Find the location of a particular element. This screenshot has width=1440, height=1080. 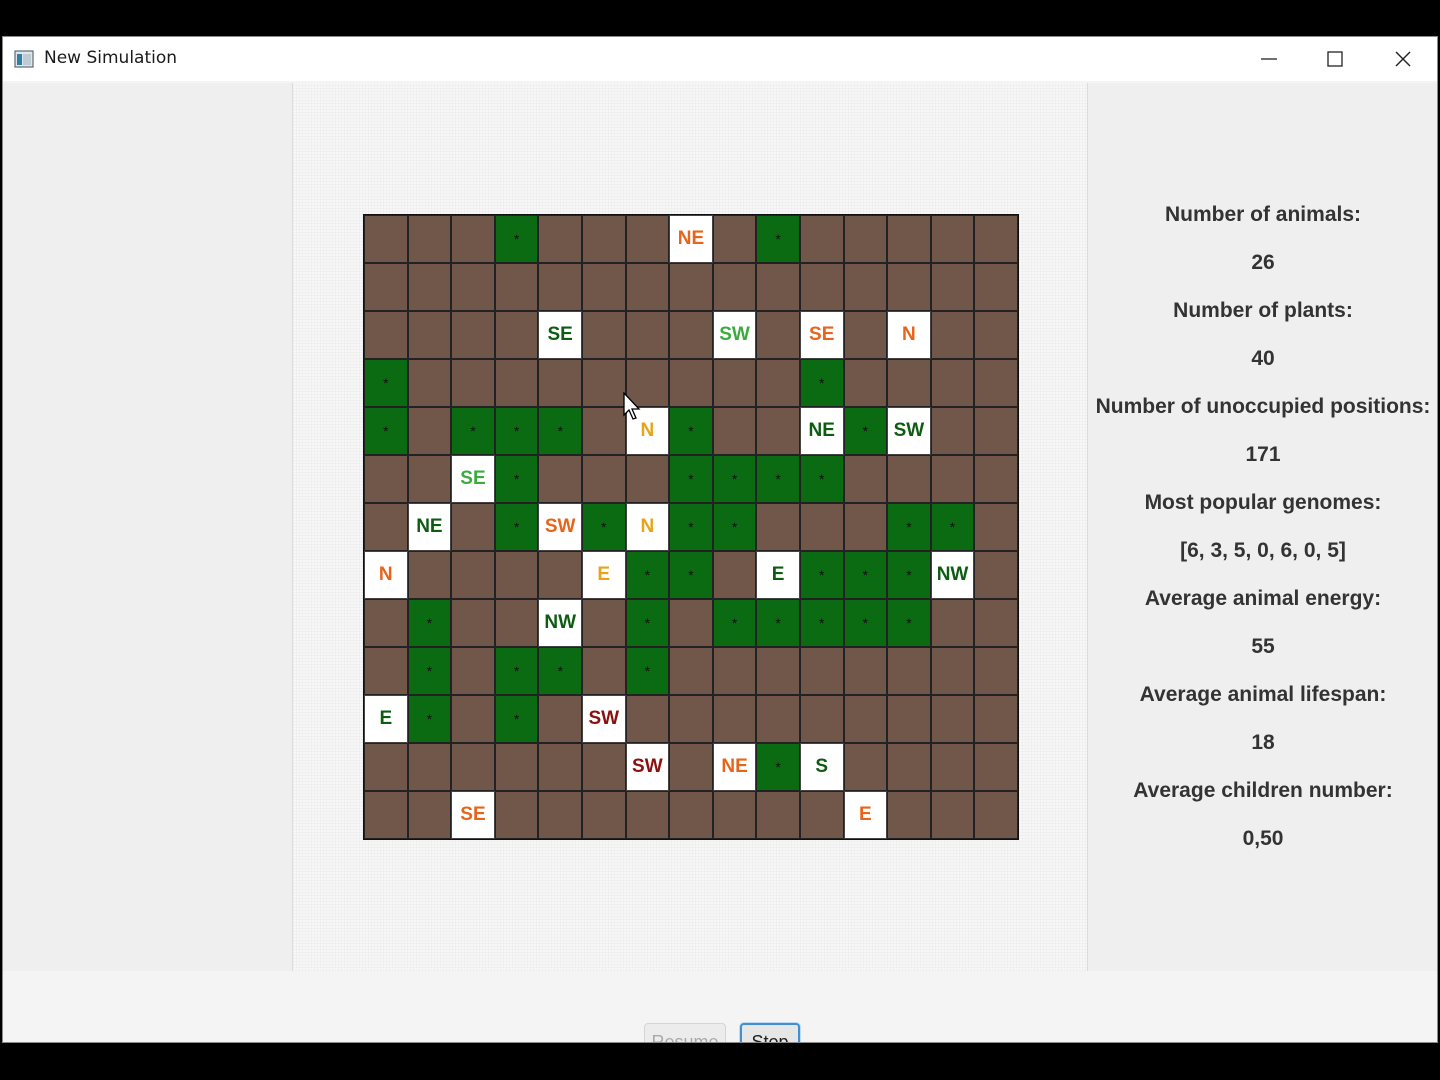

animal-cell: N is located at coordinates (909, 335).